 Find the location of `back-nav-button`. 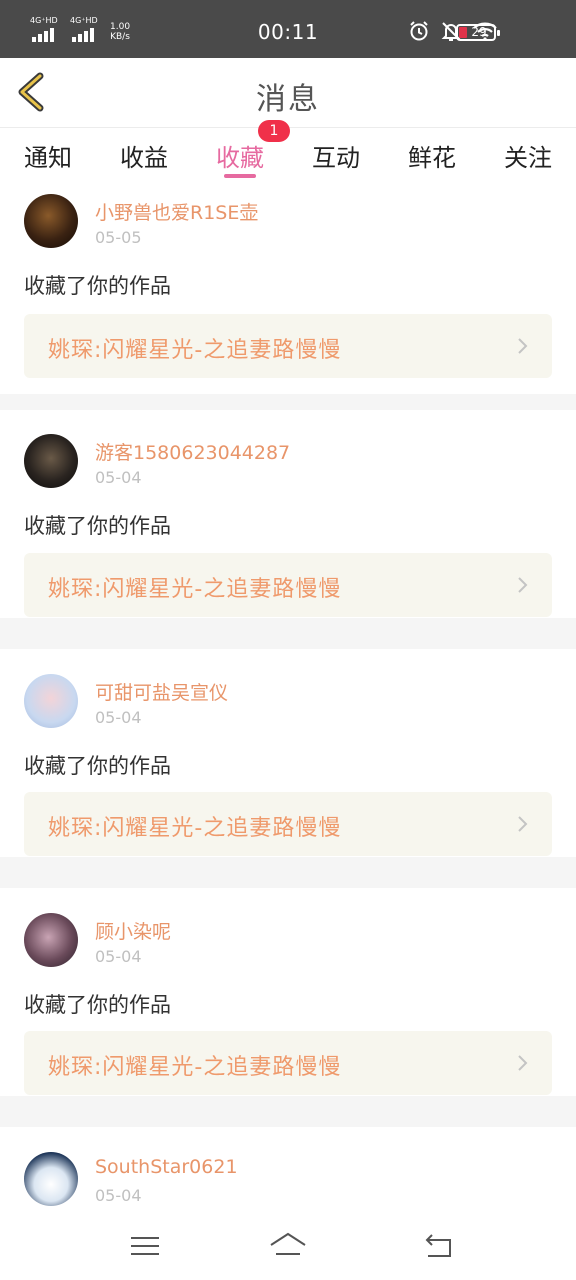

back-nav-button is located at coordinates (438, 1246).